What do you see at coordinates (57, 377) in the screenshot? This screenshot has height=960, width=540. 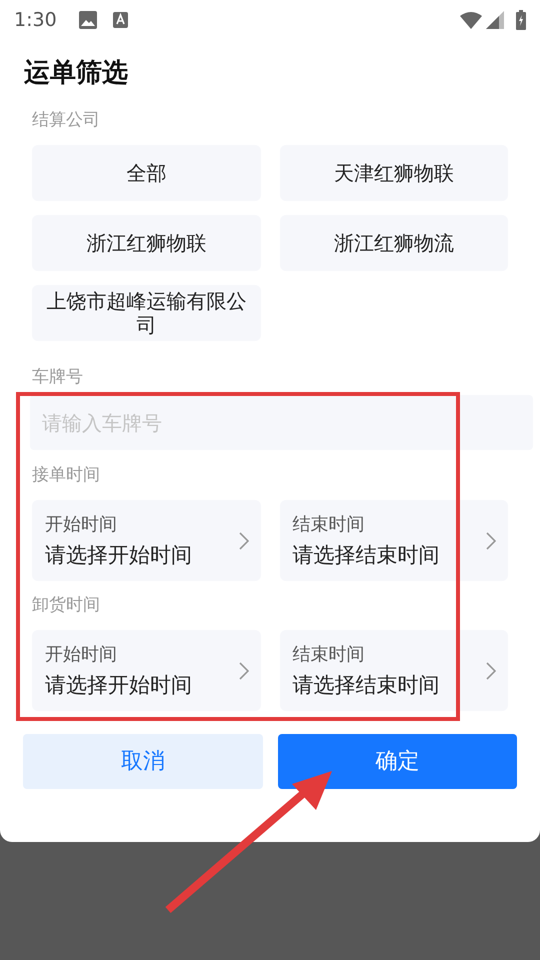 I see `section-label: 车牌号` at bounding box center [57, 377].